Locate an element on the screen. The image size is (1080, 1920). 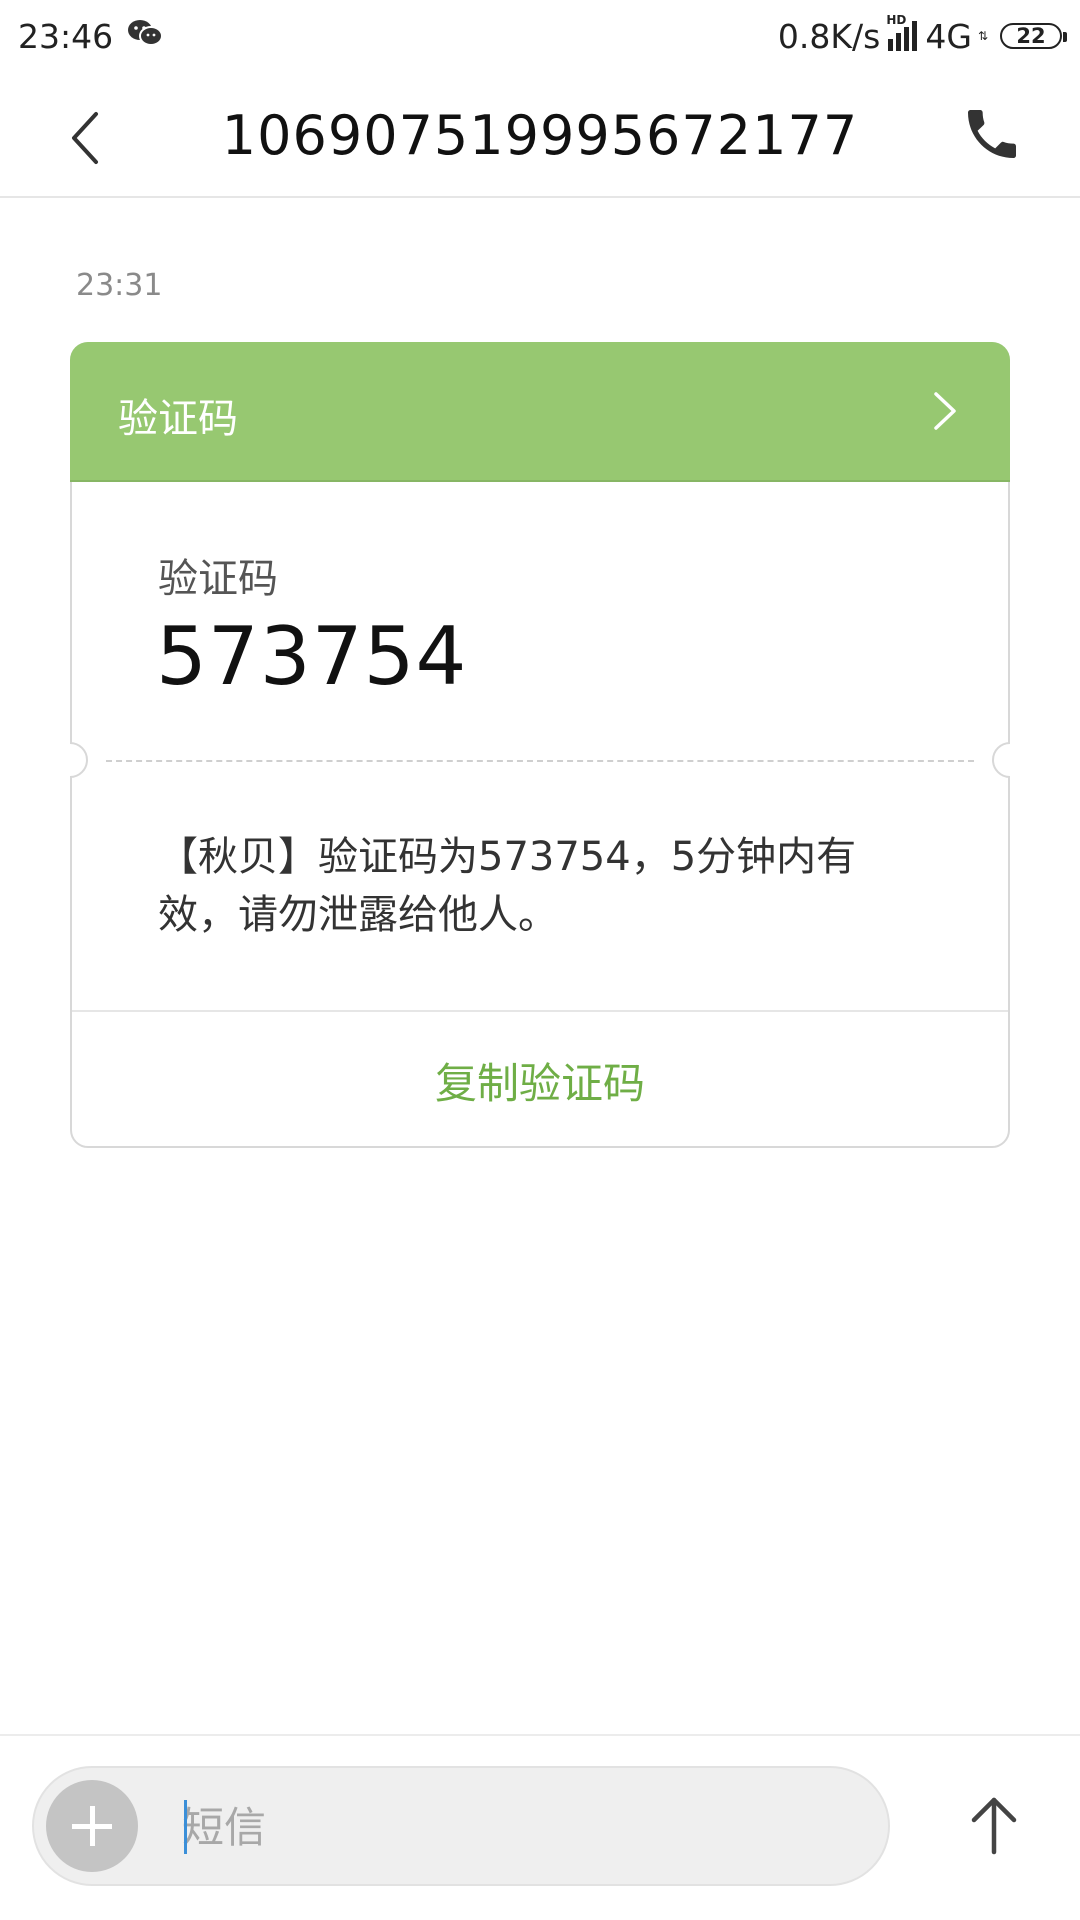
arrow-up-icon is located at coordinates (994, 1826).